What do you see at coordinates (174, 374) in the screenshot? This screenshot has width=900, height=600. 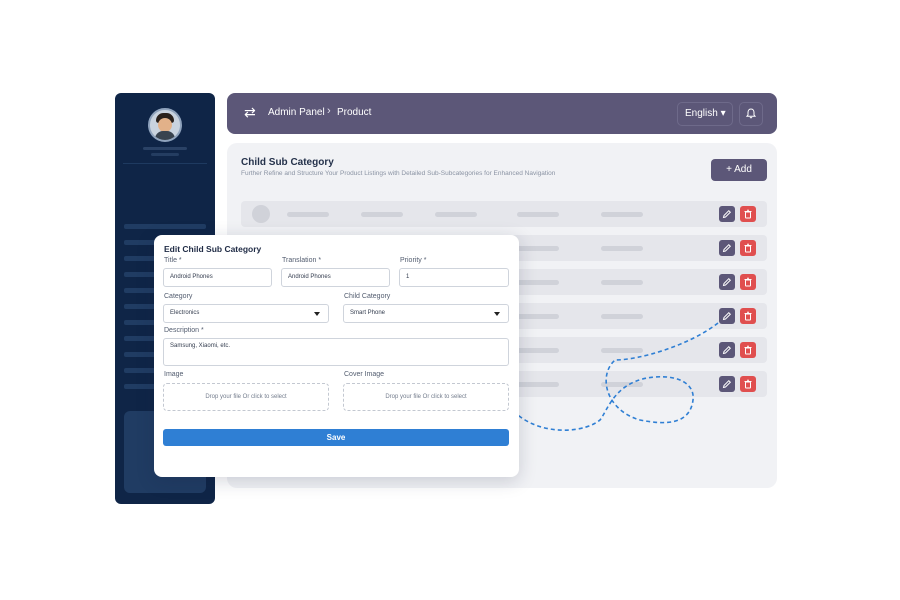 I see `image-label: Image` at bounding box center [174, 374].